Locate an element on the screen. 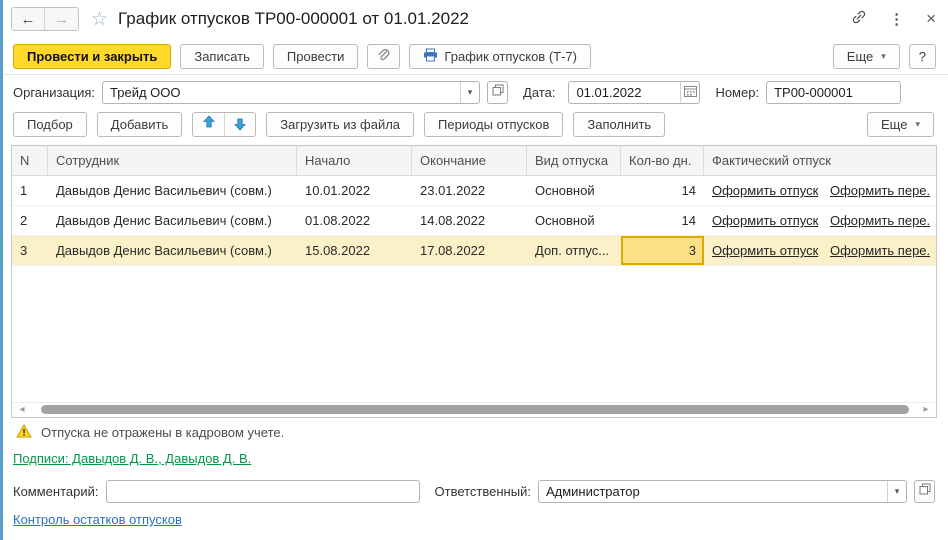 This screenshot has height=540, width=948. load-from-file-button: Загрузить из файла is located at coordinates (340, 124).